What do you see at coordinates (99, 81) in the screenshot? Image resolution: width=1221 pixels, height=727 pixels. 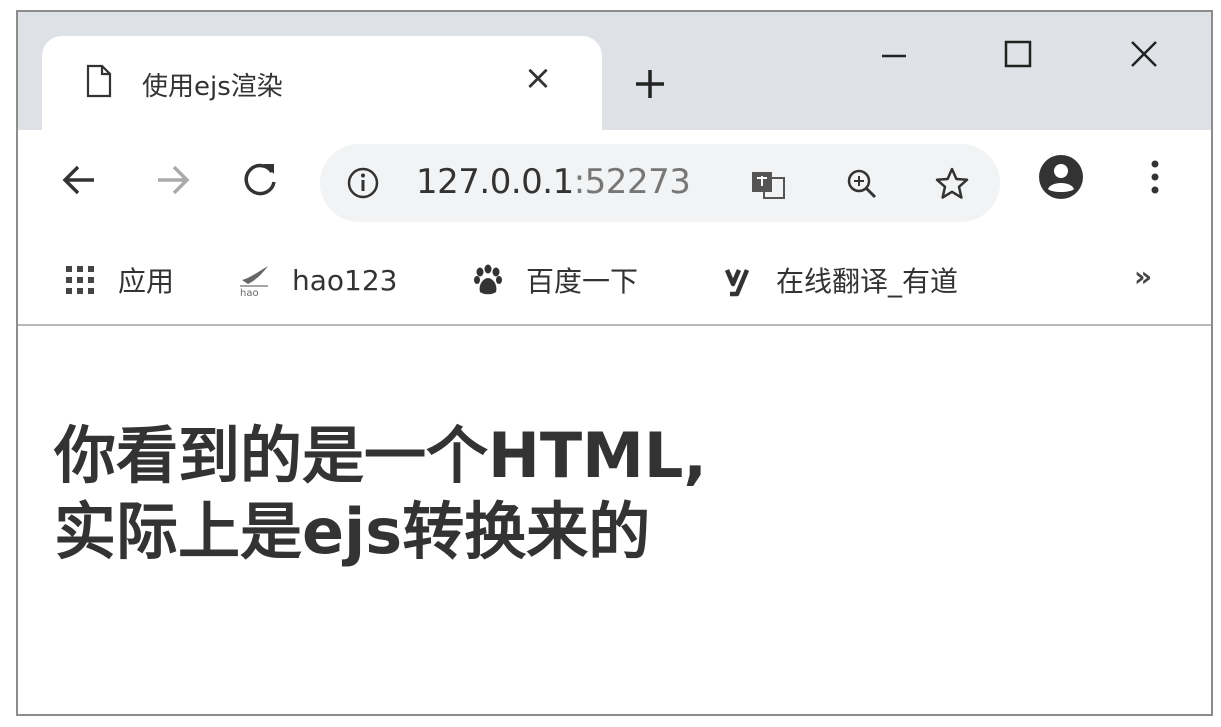 I see `page-icon` at bounding box center [99, 81].